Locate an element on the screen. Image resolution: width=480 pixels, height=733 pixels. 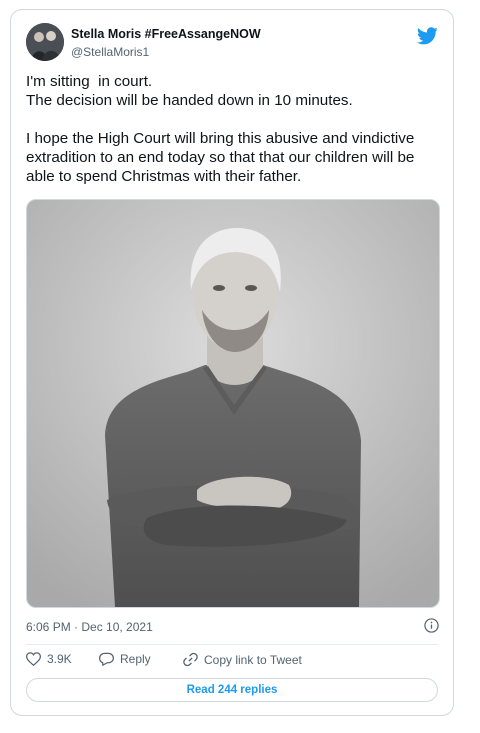
reply-button: Reply is located at coordinates (125, 659).